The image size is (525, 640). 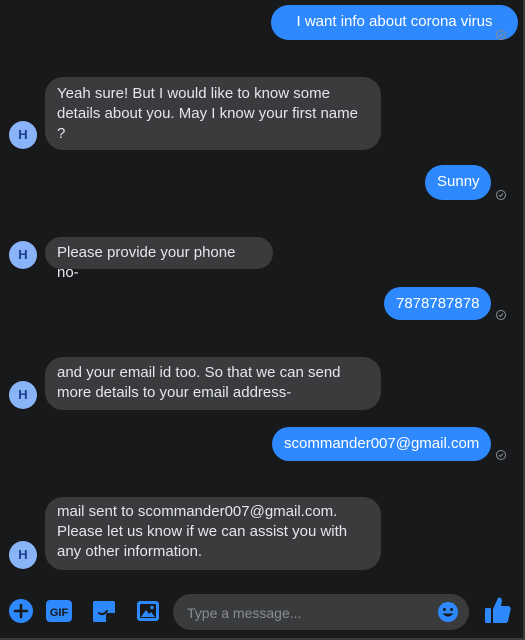 What do you see at coordinates (307, 613) in the screenshot?
I see `message-input` at bounding box center [307, 613].